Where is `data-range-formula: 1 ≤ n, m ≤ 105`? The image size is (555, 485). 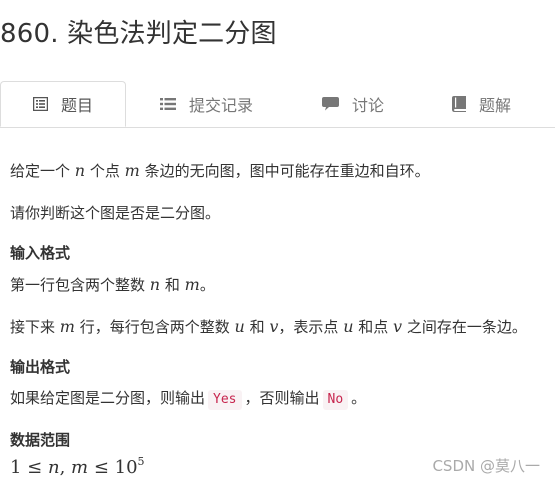 data-range-formula: 1 ≤ n, m ≤ 105 is located at coordinates (77, 466).